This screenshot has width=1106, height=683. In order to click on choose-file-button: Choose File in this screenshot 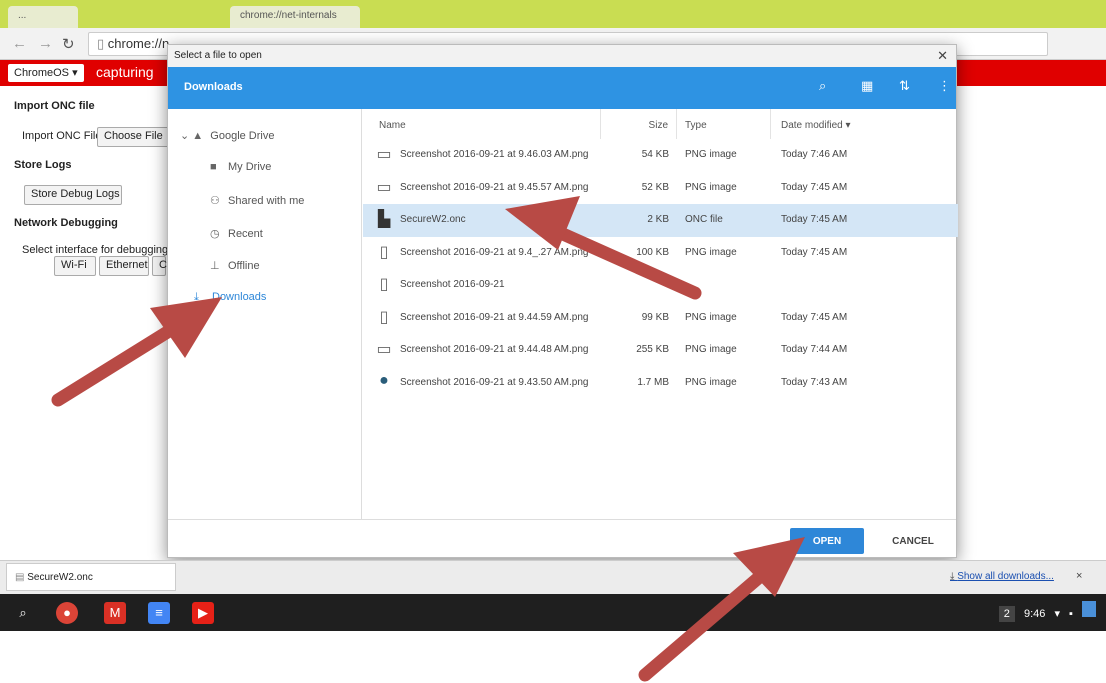, I will do `click(133, 137)`.